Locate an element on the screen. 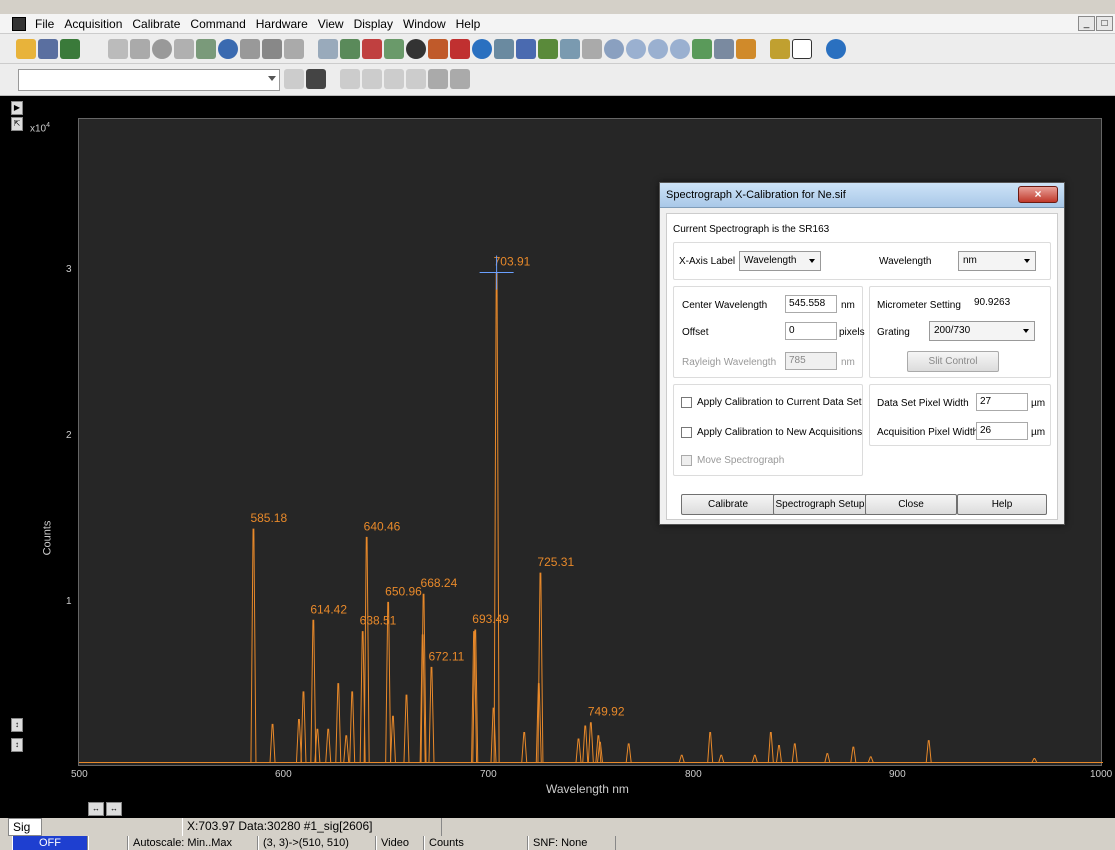 The image size is (1115, 850). kinetic-icon is located at coordinates (702, 49).